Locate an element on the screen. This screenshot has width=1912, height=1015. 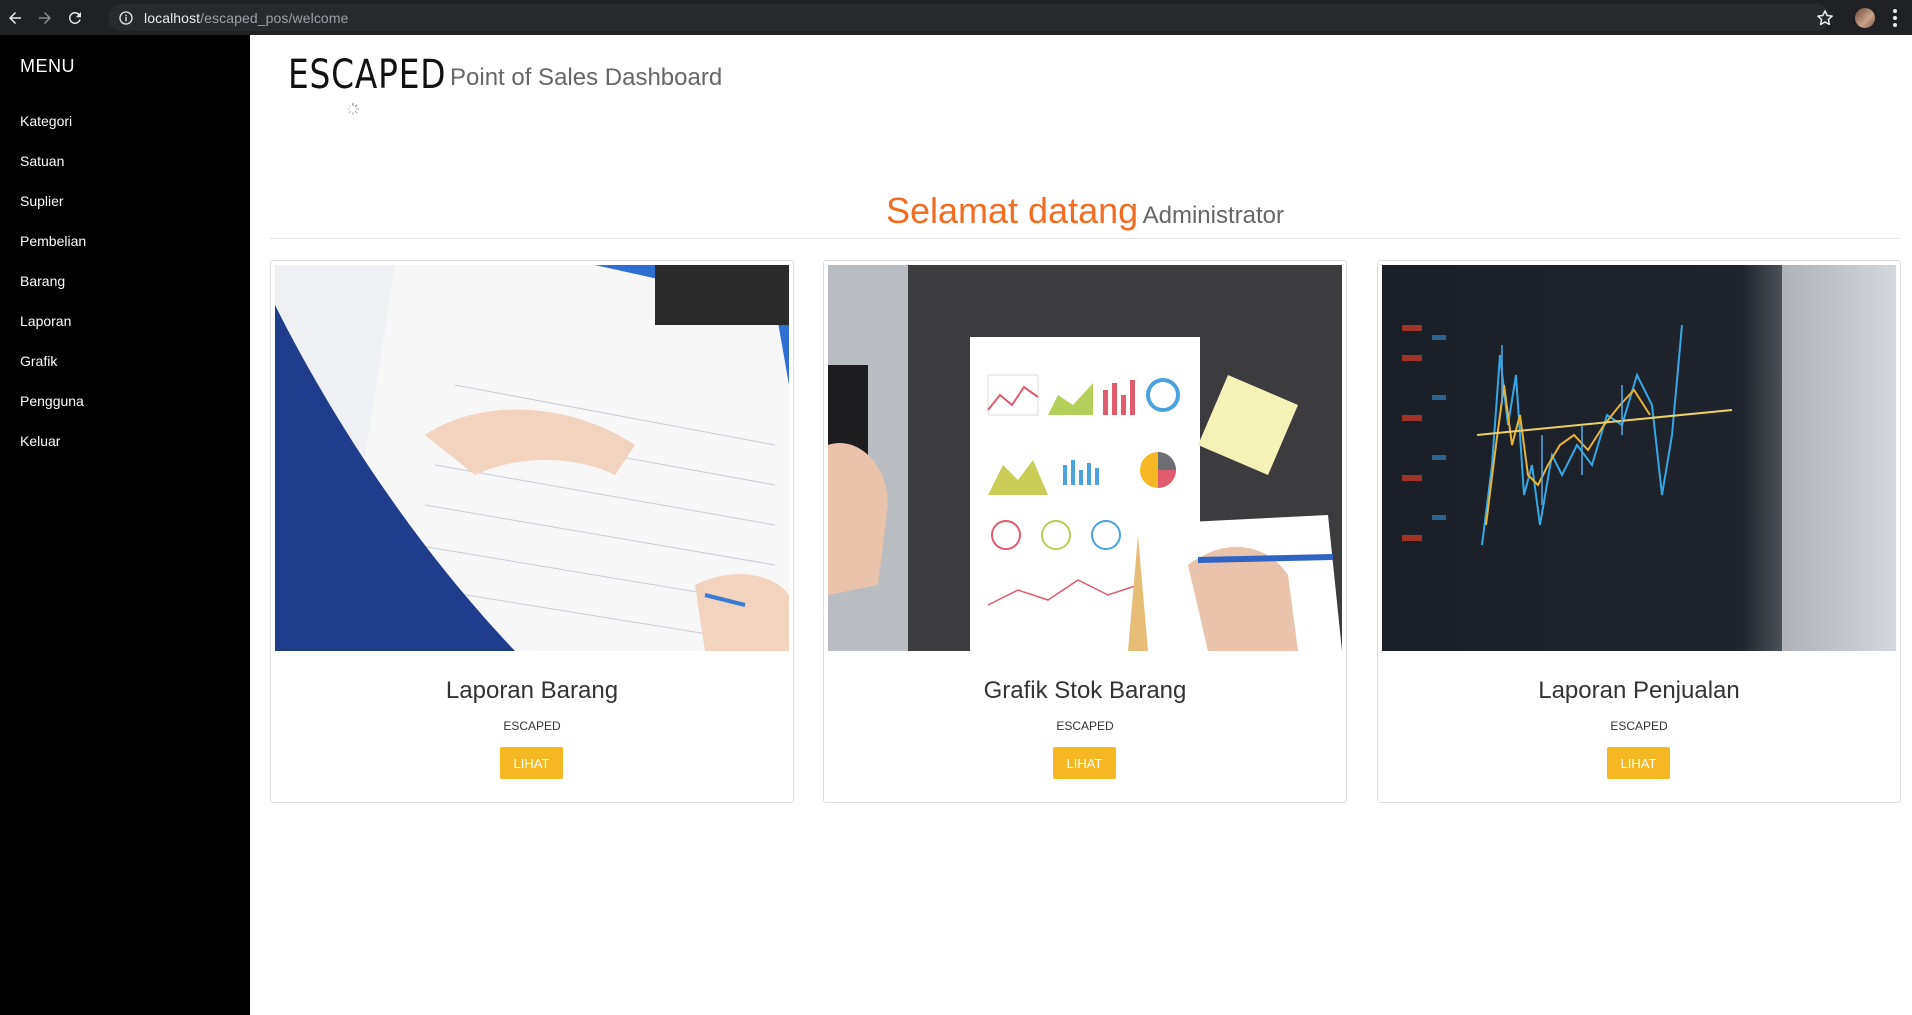
card-image-stock-market is located at coordinates (1639, 458).